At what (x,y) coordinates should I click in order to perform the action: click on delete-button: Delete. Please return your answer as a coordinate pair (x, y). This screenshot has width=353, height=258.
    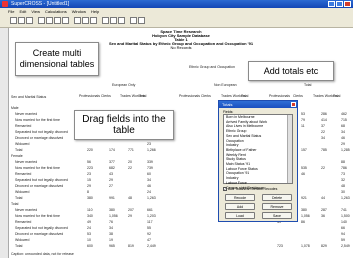
    Looking at the image, I should click on (277, 197).